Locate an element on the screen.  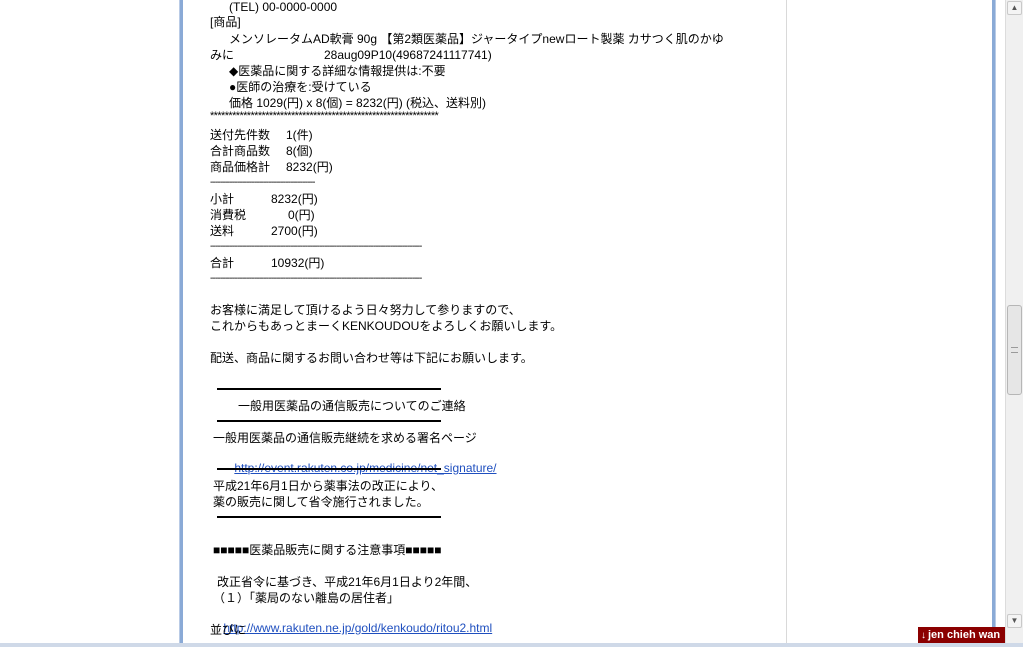
frame-border-right is located at coordinates (994, 323).